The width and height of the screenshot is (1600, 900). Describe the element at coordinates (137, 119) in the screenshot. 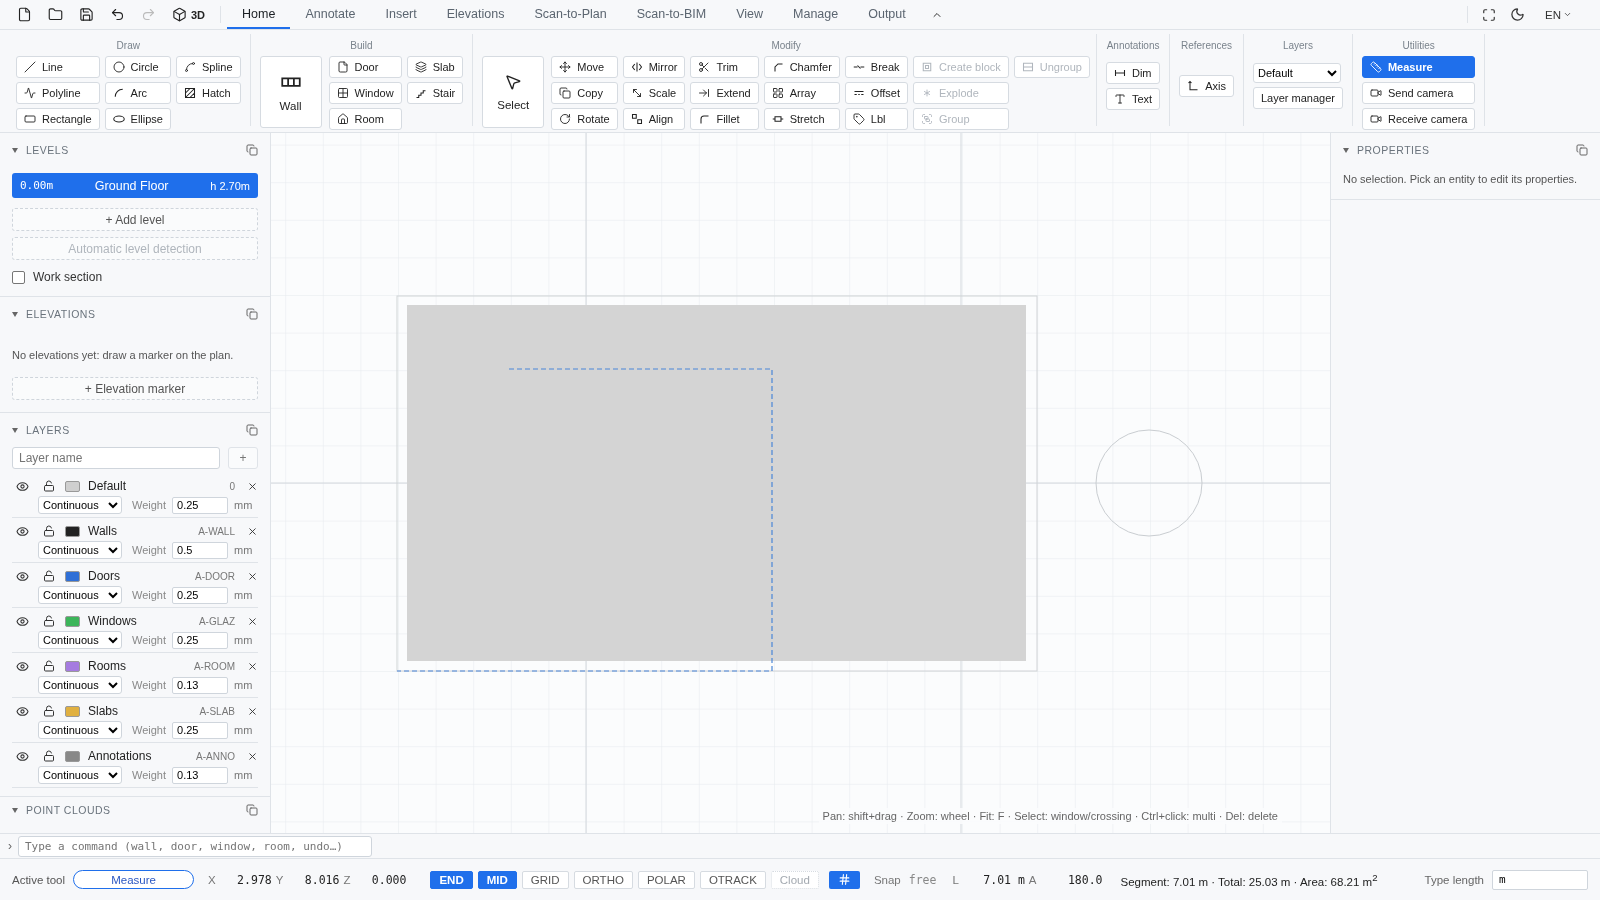

I see `tool-button: Ellipse` at that location.